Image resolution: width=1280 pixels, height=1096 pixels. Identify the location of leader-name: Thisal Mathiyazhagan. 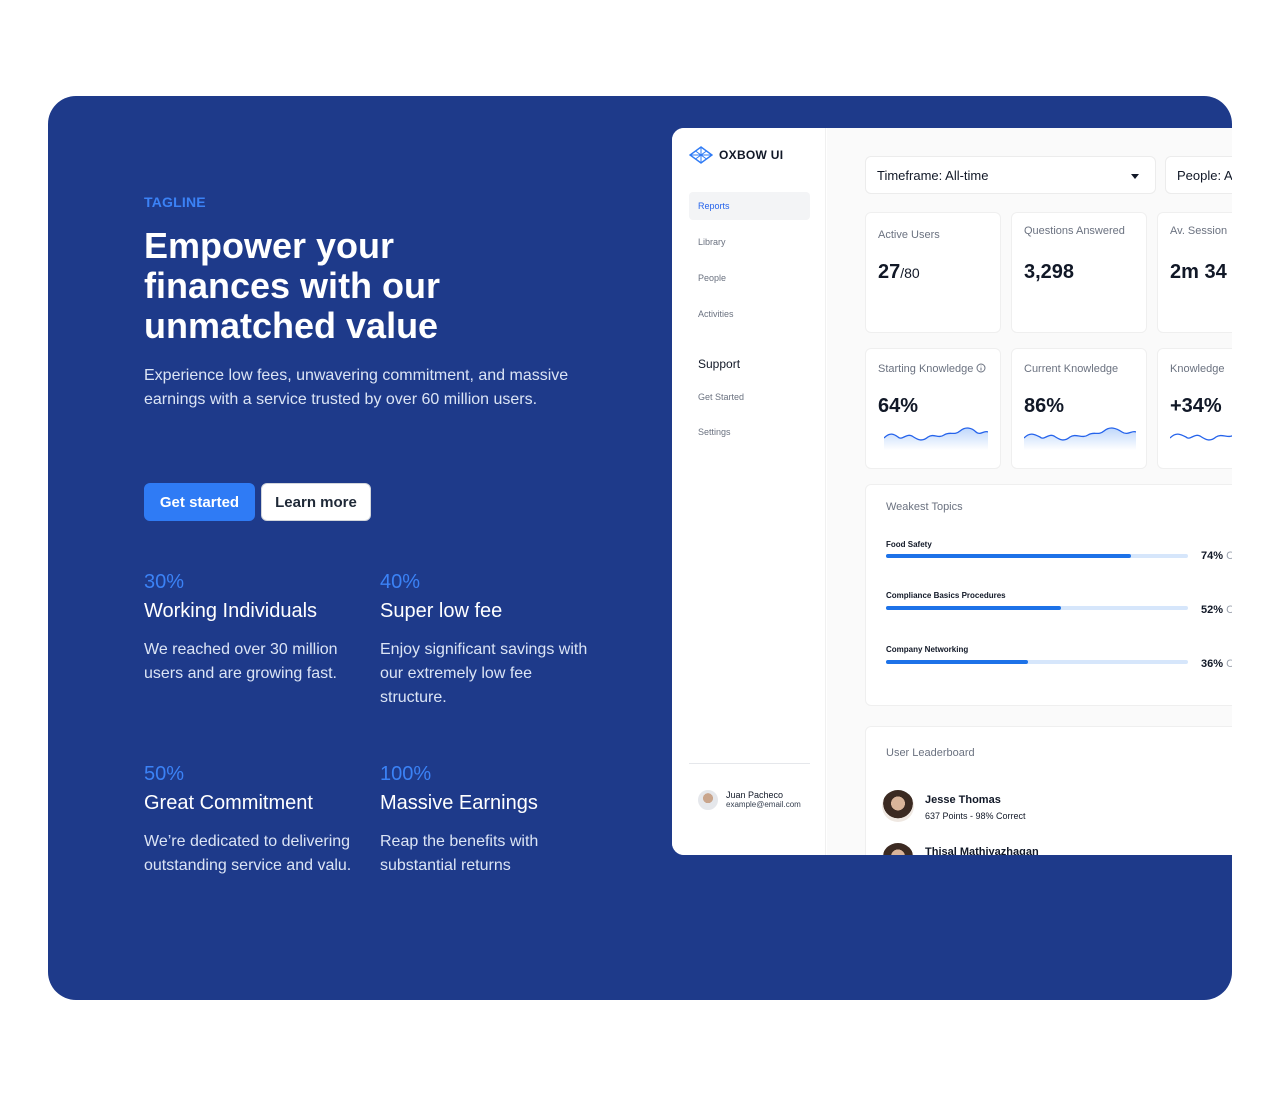
(982, 850).